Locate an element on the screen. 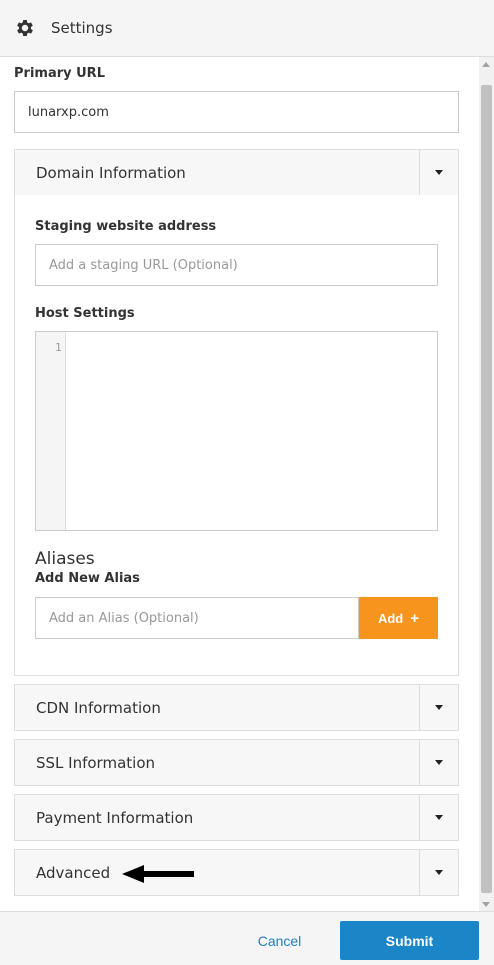 This screenshot has width=494, height=965. domain-information-title: Domain Information is located at coordinates (111, 173).